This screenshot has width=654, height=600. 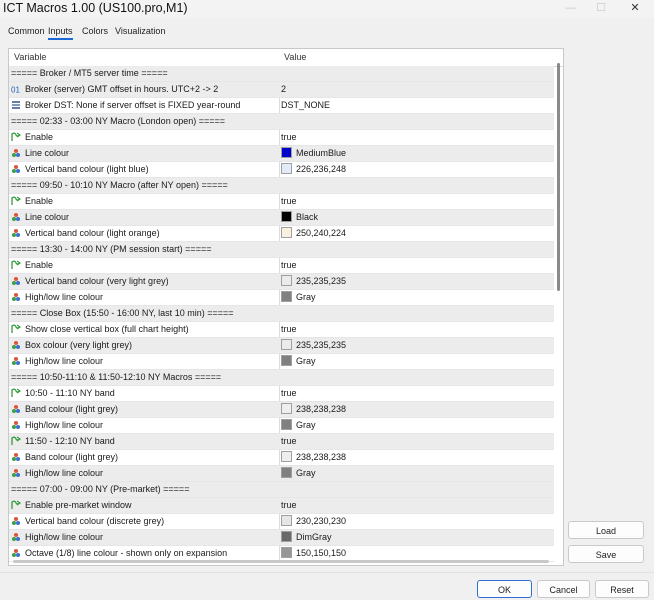 I want to click on input-row: Enable pre-market window true, so click(x=281, y=506).